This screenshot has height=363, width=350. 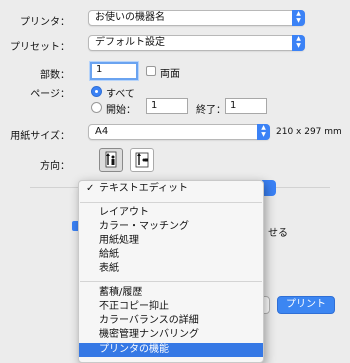 I want to click on landscape-orientation-button, so click(x=142, y=160).